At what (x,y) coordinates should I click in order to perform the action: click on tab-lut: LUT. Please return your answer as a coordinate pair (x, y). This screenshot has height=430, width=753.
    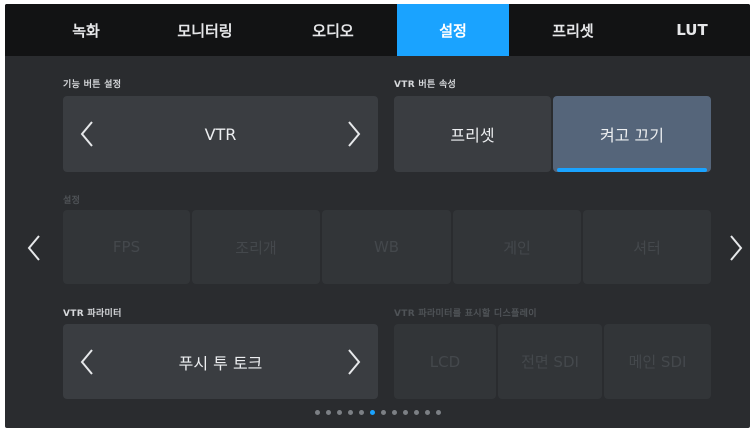
    Looking at the image, I should click on (692, 30).